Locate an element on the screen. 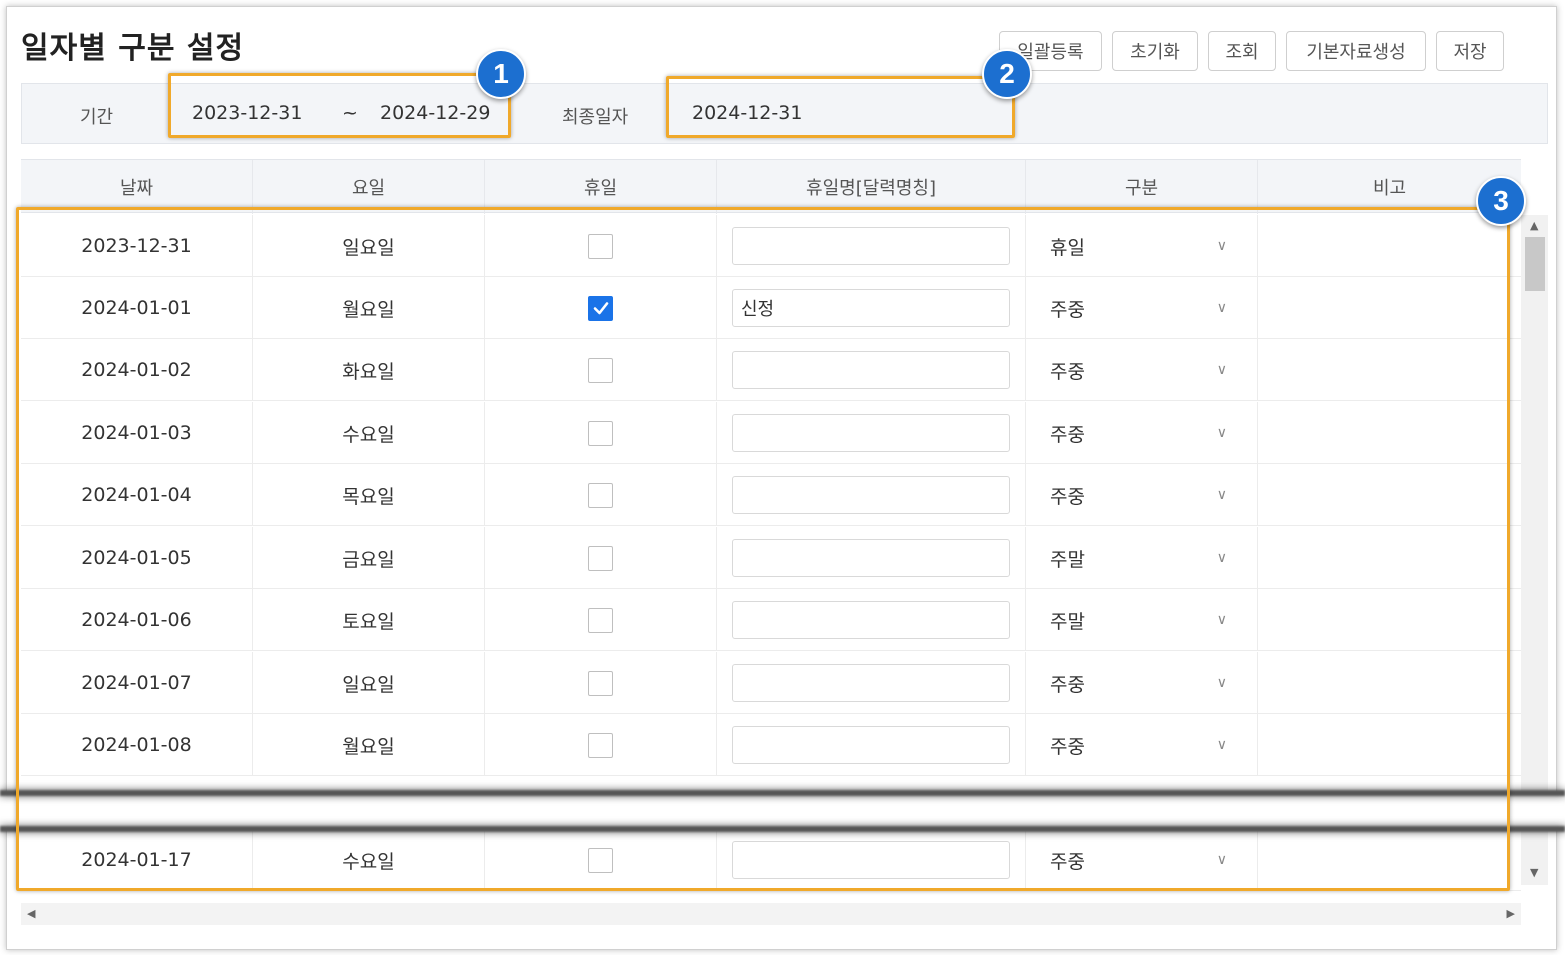  column-type: 구분 is located at coordinates (1142, 187).